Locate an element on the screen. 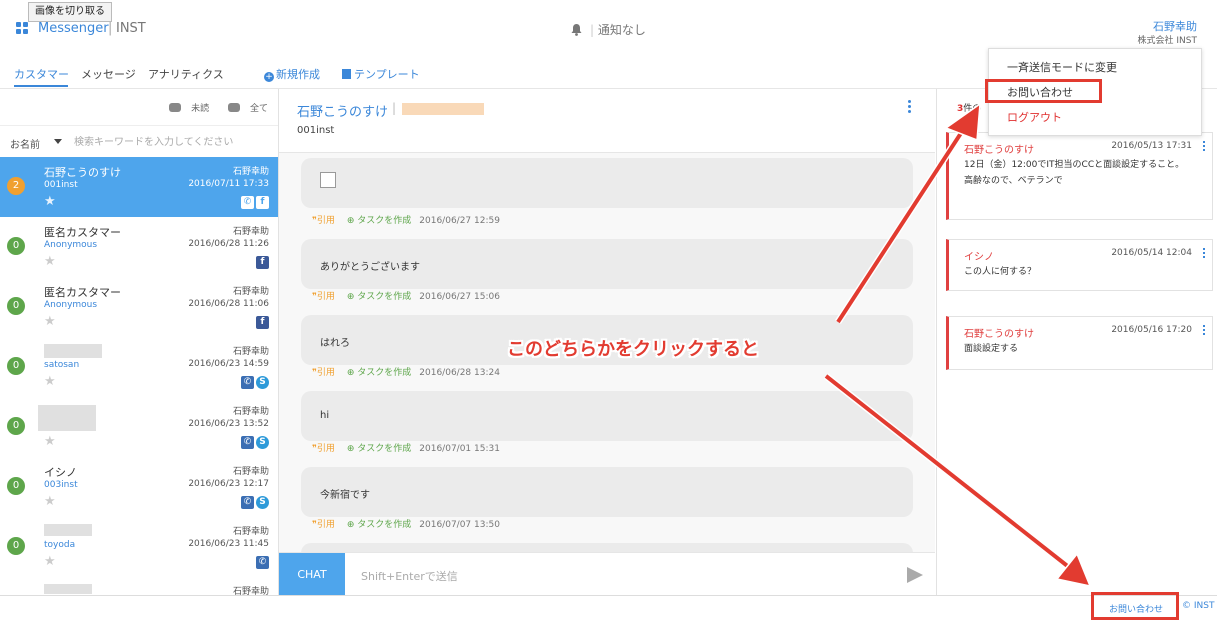  message-bubble is located at coordinates (607, 183).